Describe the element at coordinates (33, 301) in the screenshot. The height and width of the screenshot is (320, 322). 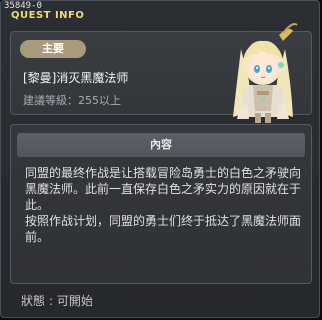
I see `status-label: 狀態` at that location.